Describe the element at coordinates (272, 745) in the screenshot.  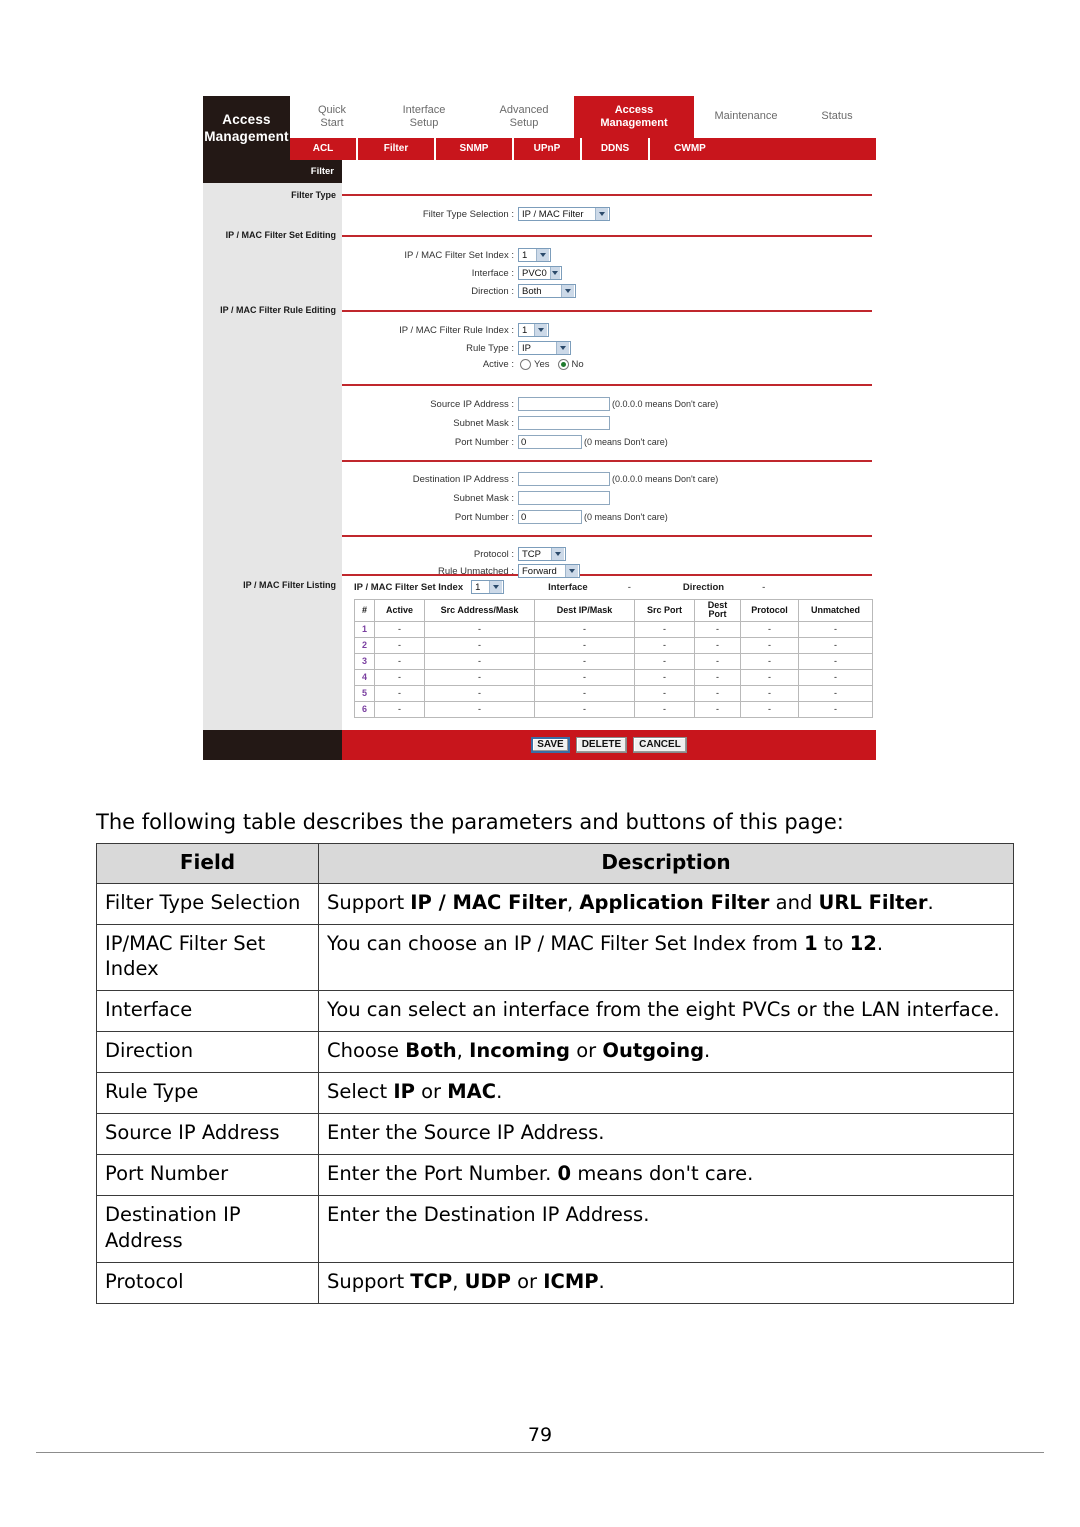
I see `bottom-bar-dark-block` at that location.